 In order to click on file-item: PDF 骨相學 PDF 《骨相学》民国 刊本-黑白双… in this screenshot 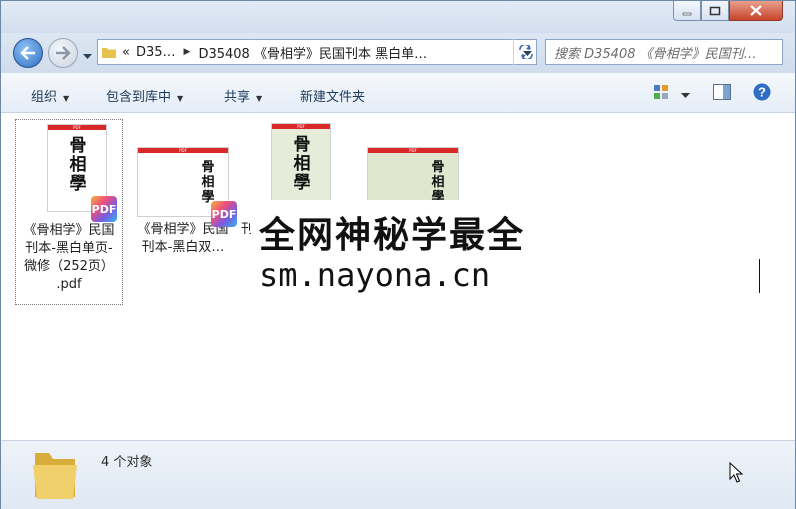, I will do `click(183, 212)`.